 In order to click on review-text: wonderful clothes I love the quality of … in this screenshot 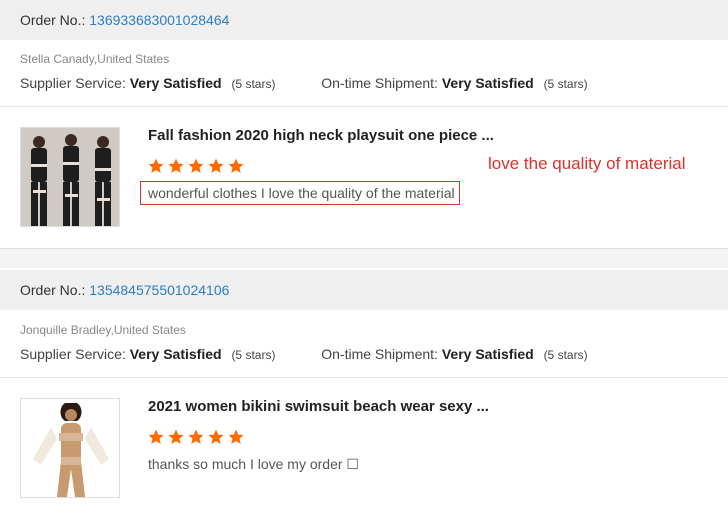, I will do `click(301, 193)`.